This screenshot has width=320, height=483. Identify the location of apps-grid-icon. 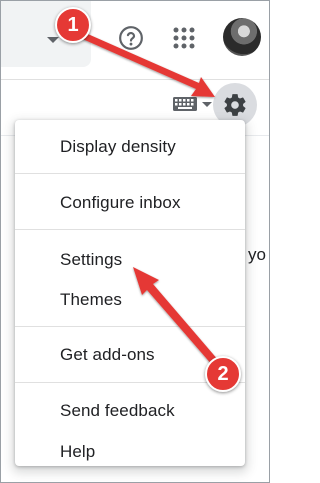
(184, 38).